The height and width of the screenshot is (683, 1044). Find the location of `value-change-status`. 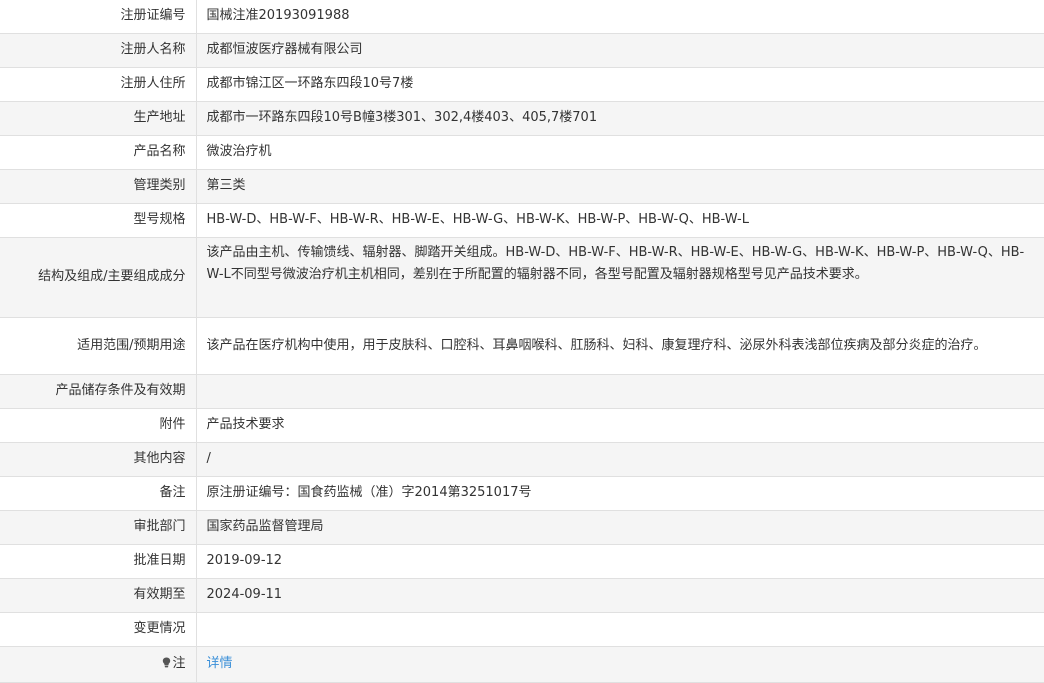

value-change-status is located at coordinates (620, 629).